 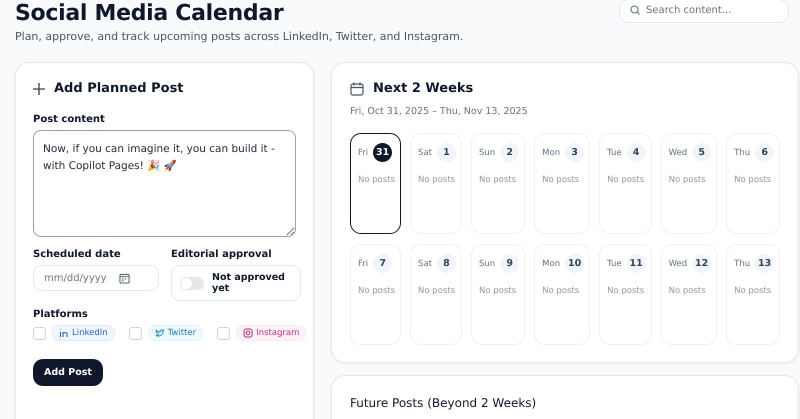 I want to click on day-cell: Sat 8 No posts, so click(x=436, y=294).